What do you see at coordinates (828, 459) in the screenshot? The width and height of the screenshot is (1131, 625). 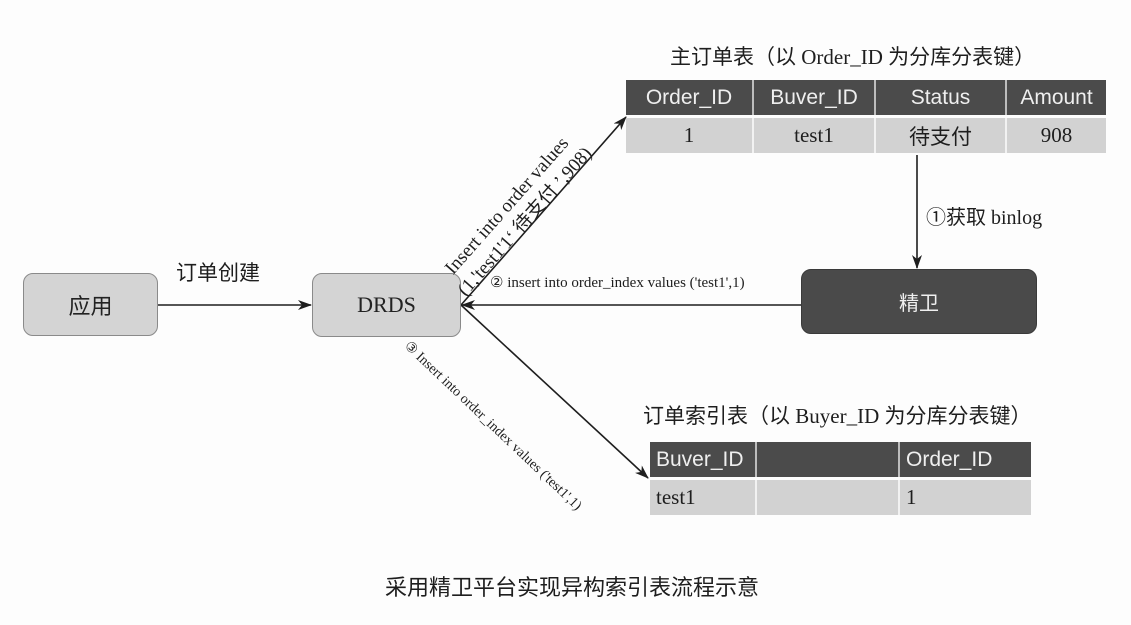 I see `index-table-header` at bounding box center [828, 459].